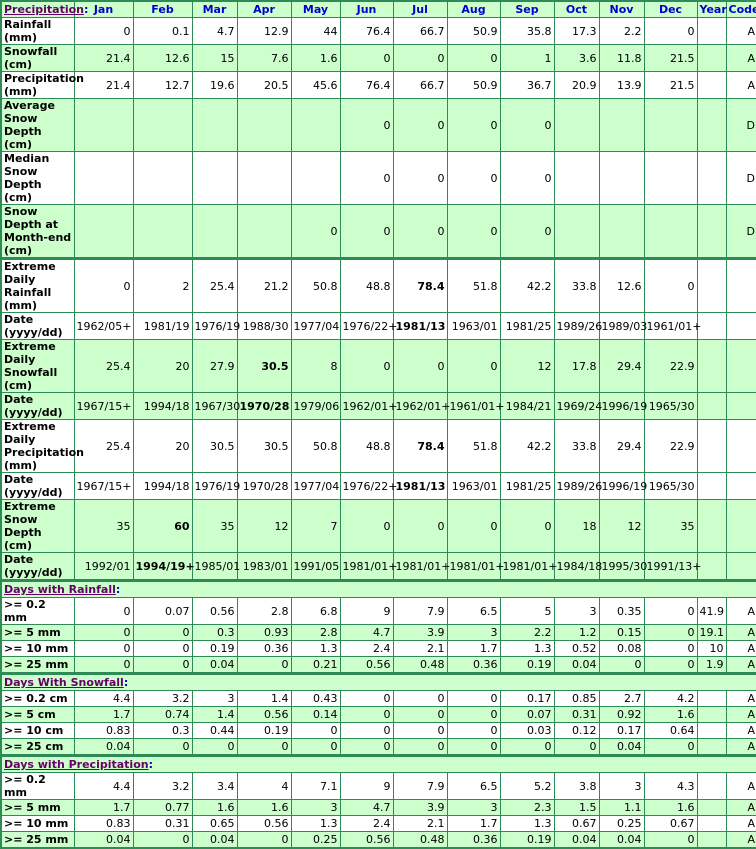 This screenshot has width=756, height=849. What do you see at coordinates (37, 730) in the screenshot?
I see `row-label: >= 10 cm` at bounding box center [37, 730].